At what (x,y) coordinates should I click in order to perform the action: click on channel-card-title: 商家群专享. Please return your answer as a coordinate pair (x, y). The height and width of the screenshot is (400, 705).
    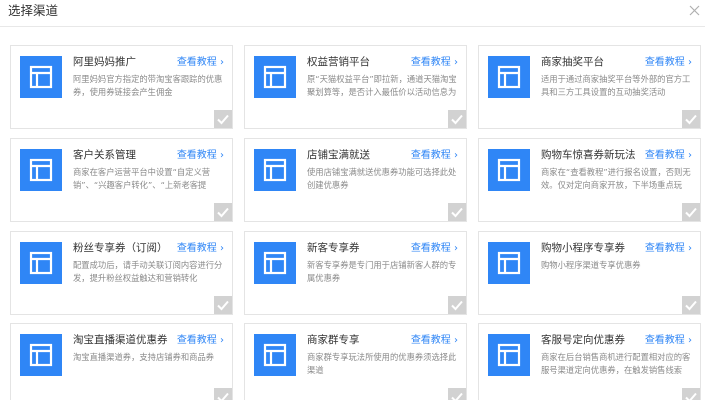
    Looking at the image, I should click on (333, 340).